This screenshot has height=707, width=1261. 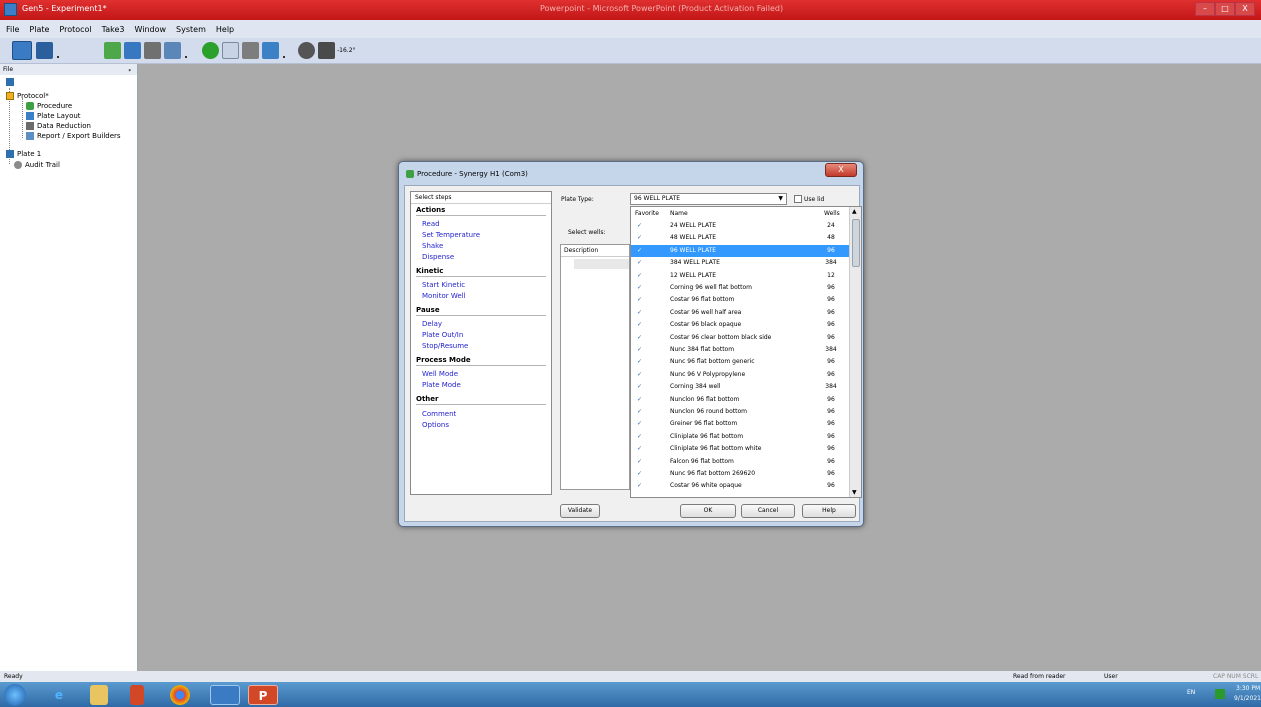 What do you see at coordinates (152, 50) in the screenshot?
I see `data-reduction-icon` at bounding box center [152, 50].